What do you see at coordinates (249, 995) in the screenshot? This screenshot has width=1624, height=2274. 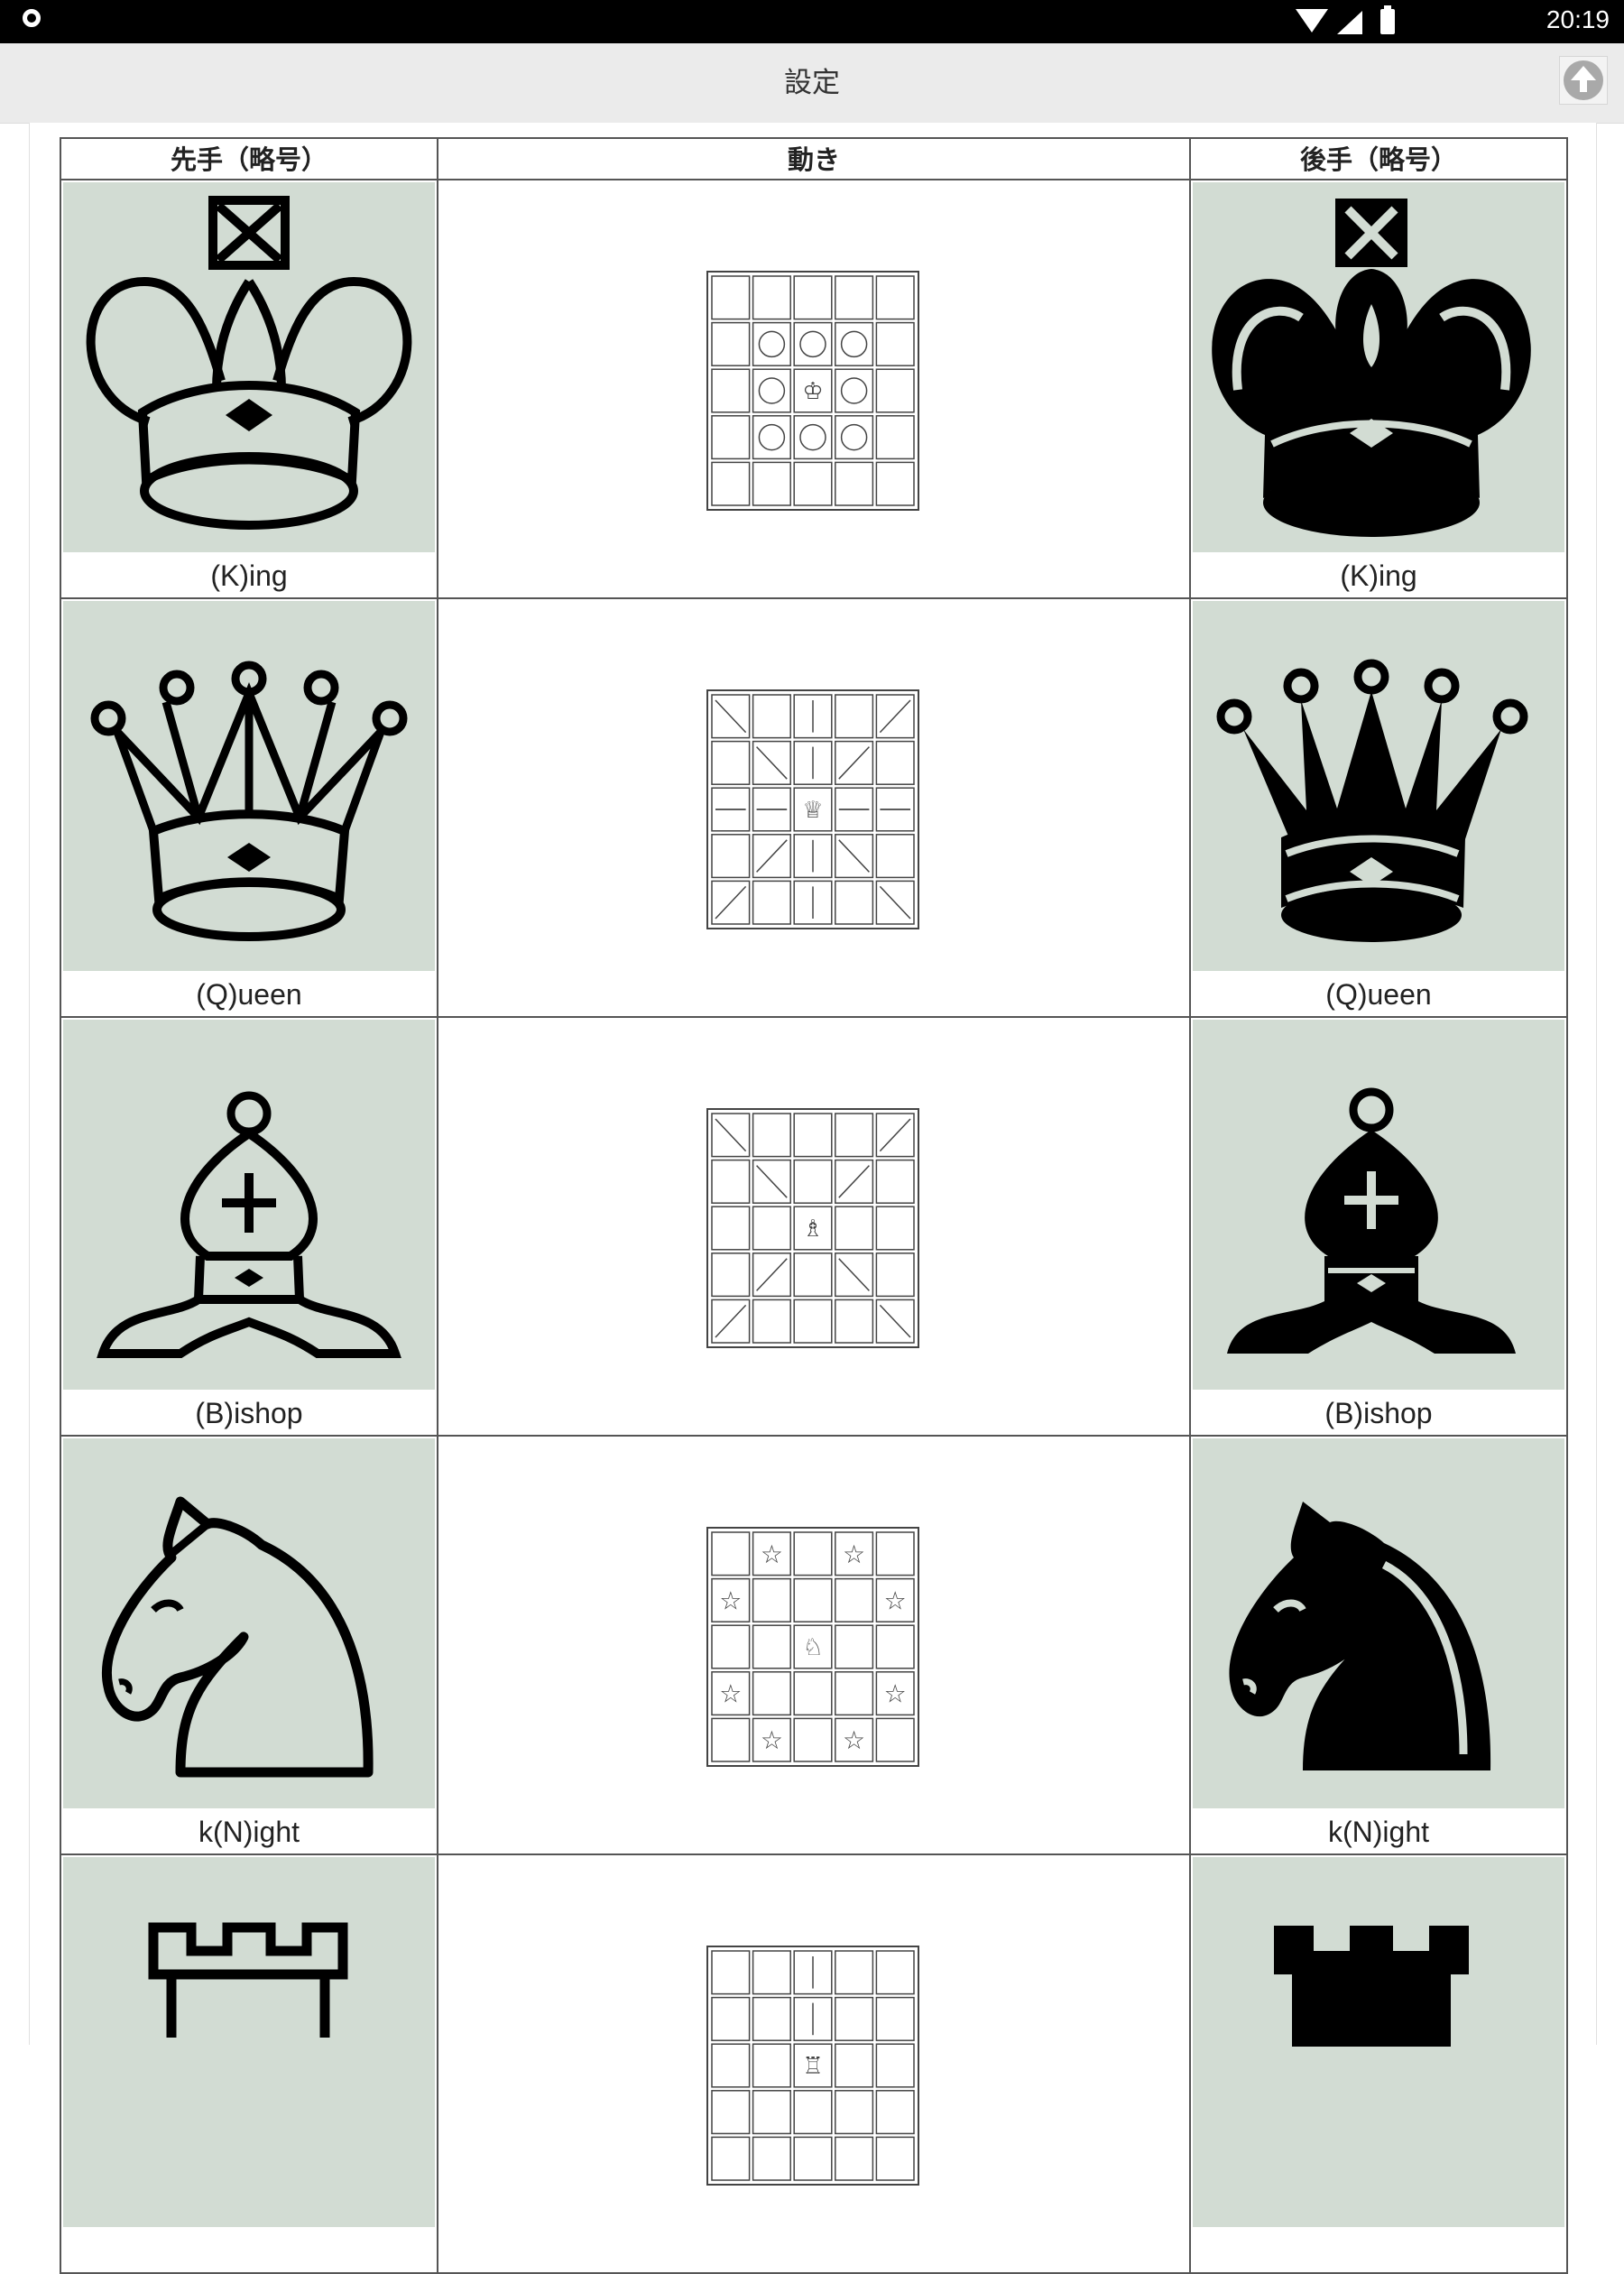 I see `sente-queen-label: (Q)ueen` at bounding box center [249, 995].